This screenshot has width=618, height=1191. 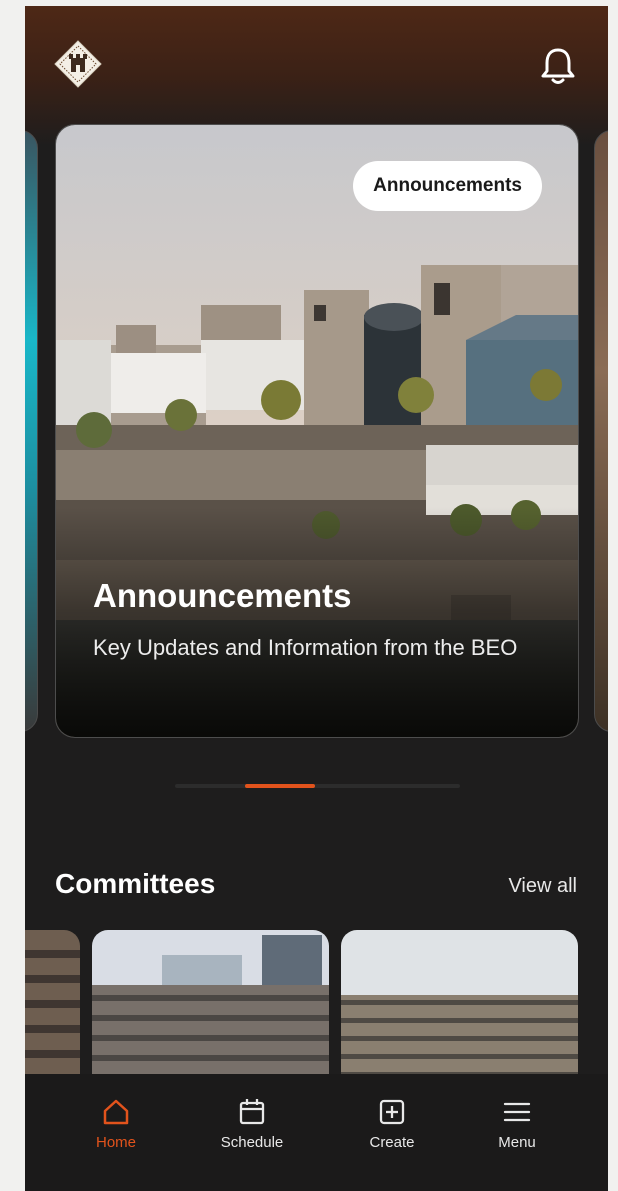 I want to click on carousel-indicator, so click(x=317, y=786).